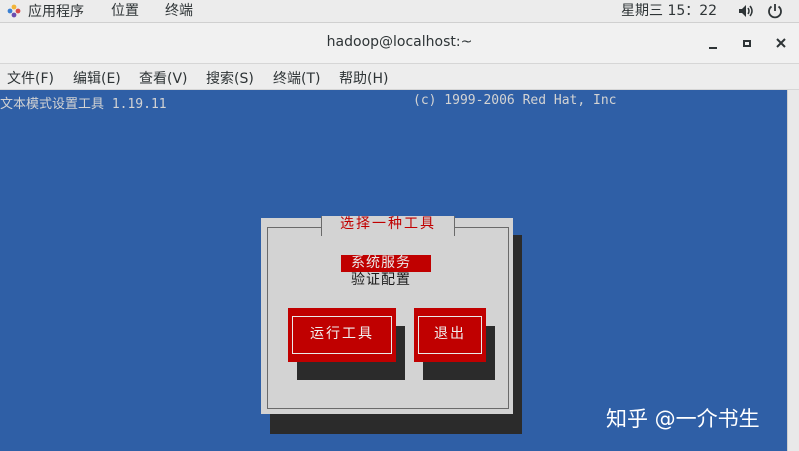 Image resolution: width=799 pixels, height=451 pixels. What do you see at coordinates (669, 11) in the screenshot?
I see `clock: 星期三 15：22` at bounding box center [669, 11].